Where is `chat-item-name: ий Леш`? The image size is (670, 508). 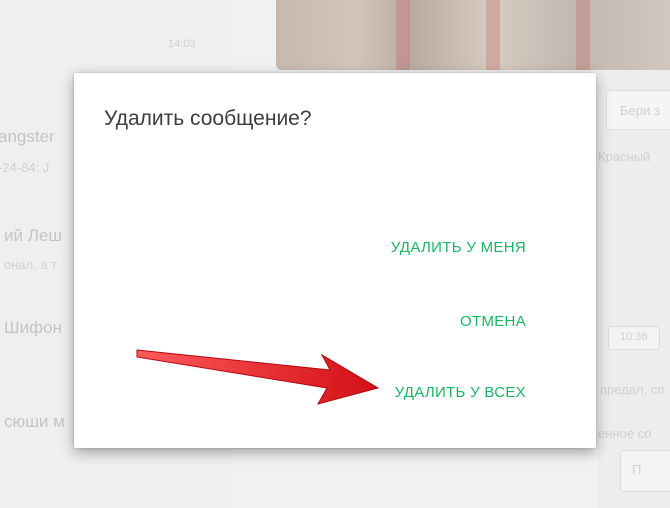
chat-item-name: ий Леш is located at coordinates (33, 236).